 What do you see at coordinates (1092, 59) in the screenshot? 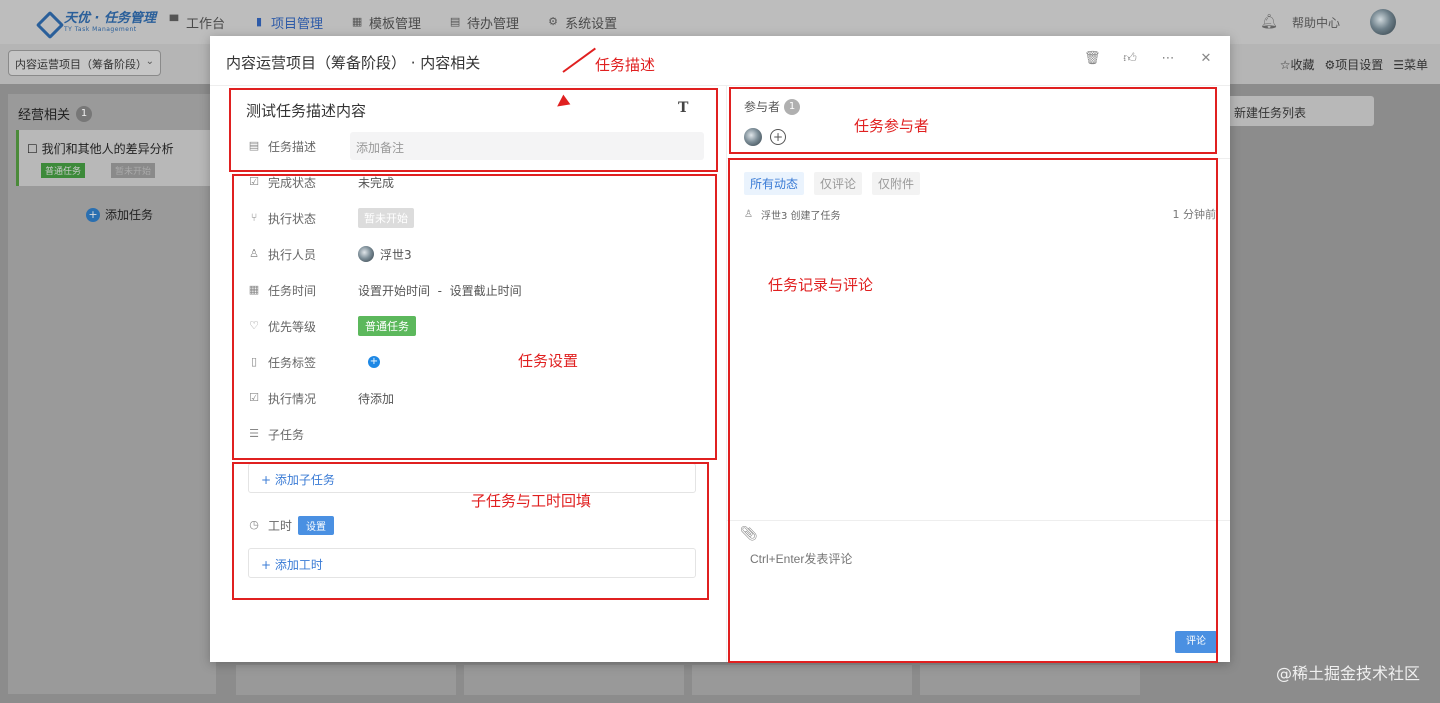
I see `trash-icon: 🗑︎` at bounding box center [1092, 59].